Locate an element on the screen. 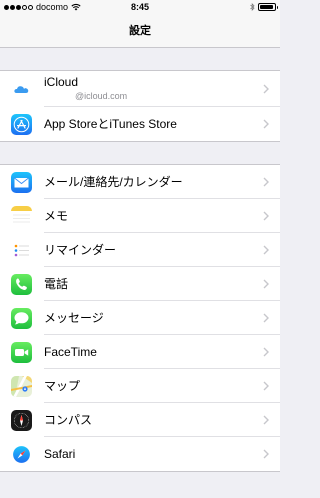 This screenshot has height=498, width=320. settings-row-mail: メール/連絡先/カレンダー is located at coordinates (140, 182).